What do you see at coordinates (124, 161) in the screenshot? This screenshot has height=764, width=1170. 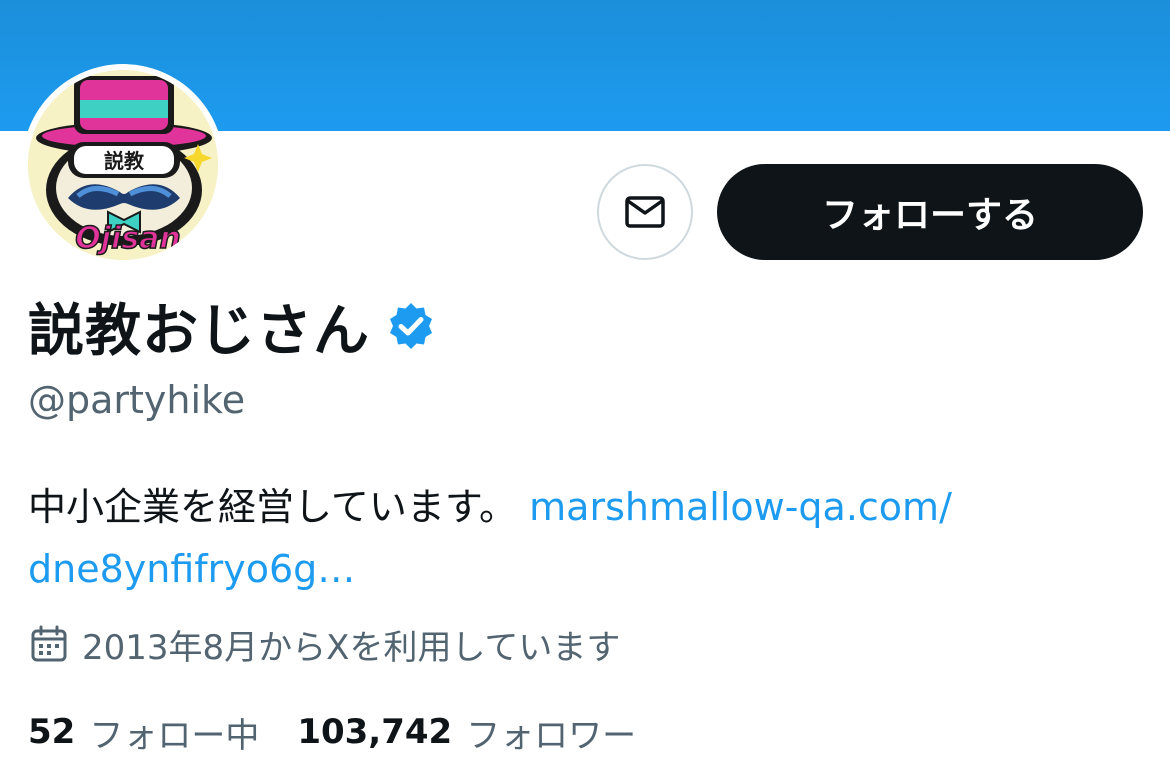 I see `avatar-top-text: 説教` at bounding box center [124, 161].